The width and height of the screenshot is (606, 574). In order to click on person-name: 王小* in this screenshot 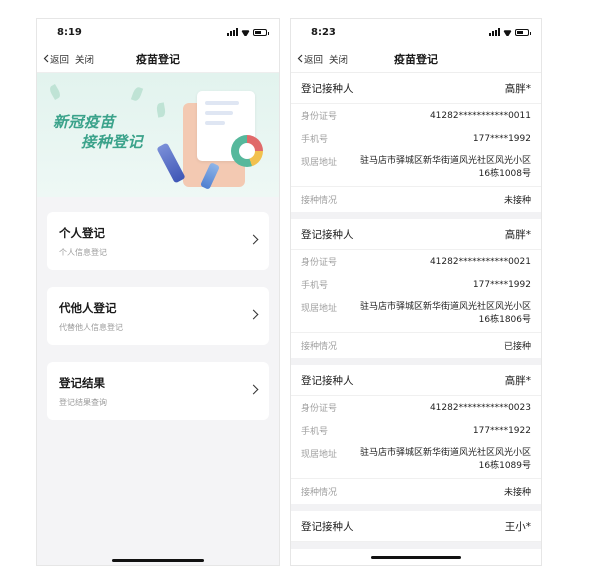, I will do `click(517, 526)`.